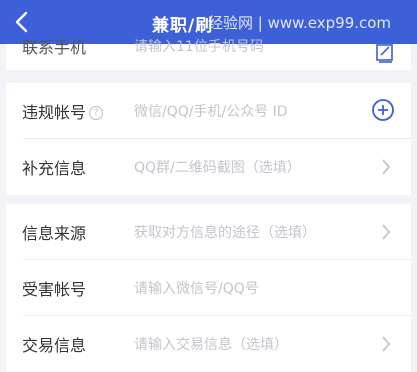  Describe the element at coordinates (54, 233) in the screenshot. I see `info-source-label: 信息来源` at that location.